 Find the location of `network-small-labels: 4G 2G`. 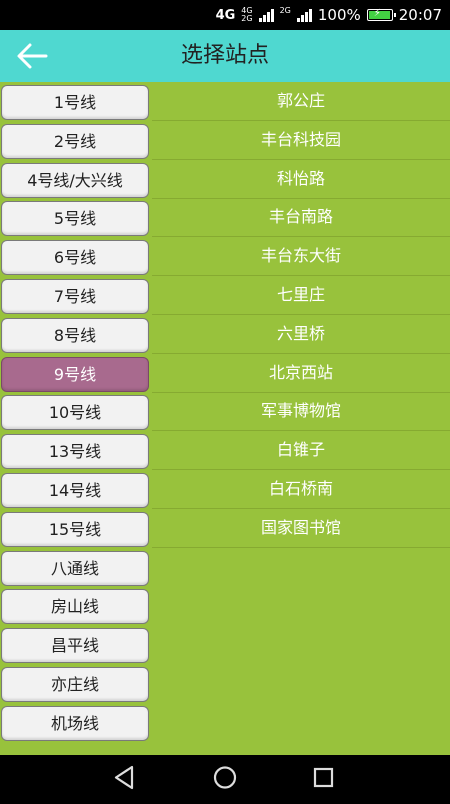

network-small-labels: 4G 2G is located at coordinates (246, 15).